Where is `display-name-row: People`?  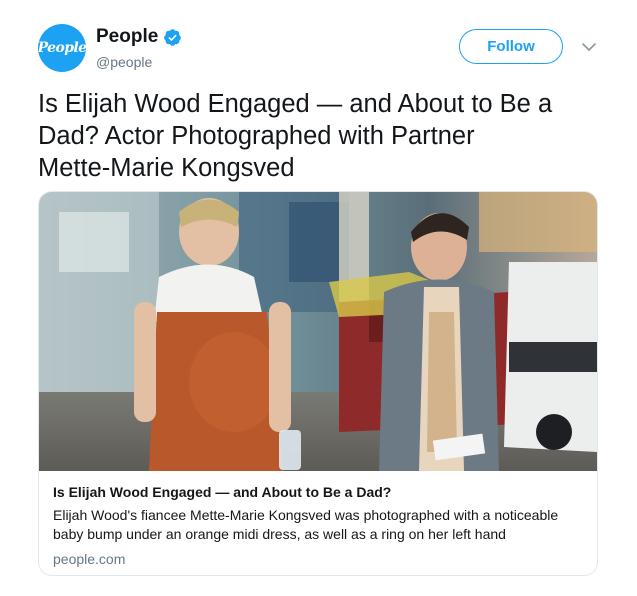 display-name-row: People is located at coordinates (139, 37).